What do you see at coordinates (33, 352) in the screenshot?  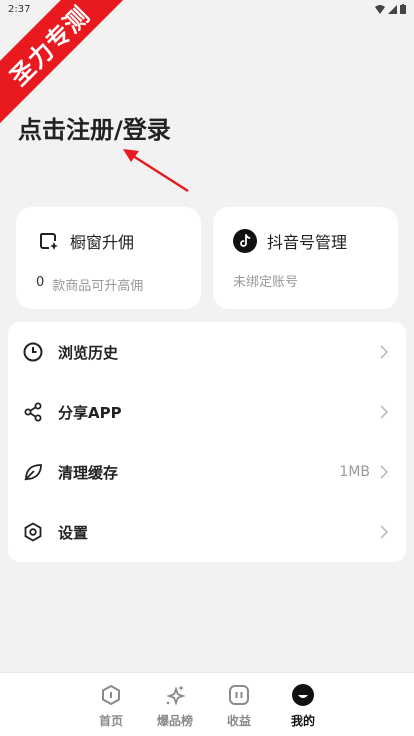 I see `clock-icon` at bounding box center [33, 352].